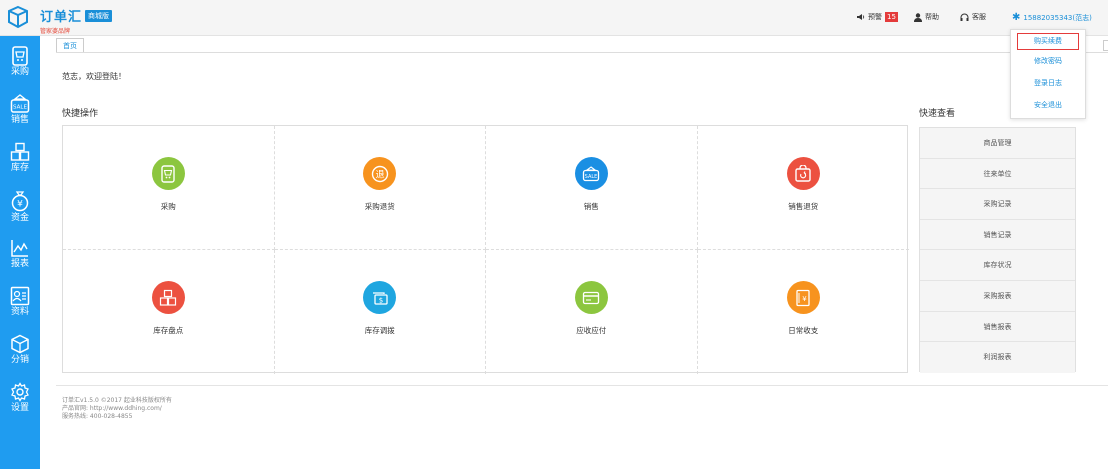 This screenshot has height=469, width=1108. I want to click on daily-expense-icon: ¥, so click(803, 297).